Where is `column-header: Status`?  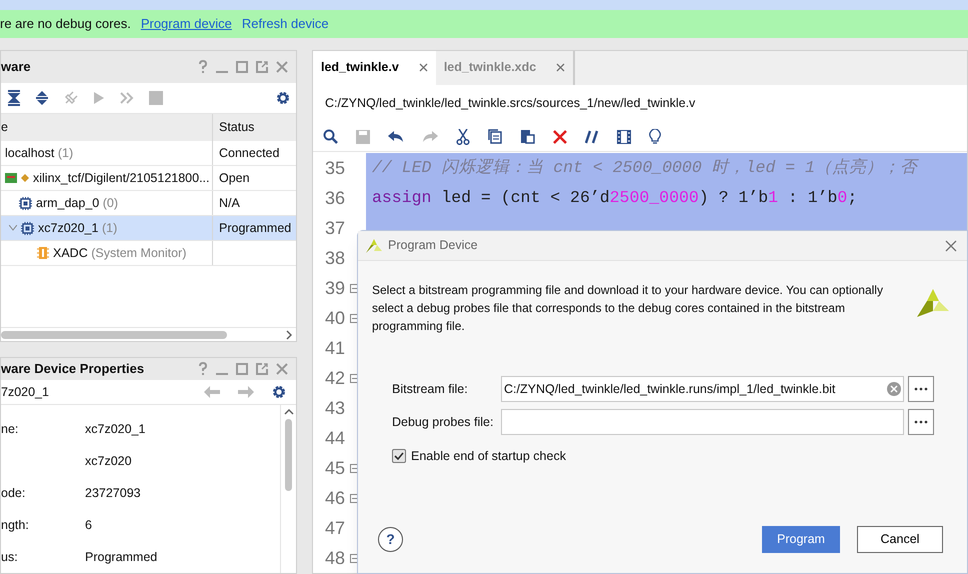
column-header: Status is located at coordinates (254, 127).